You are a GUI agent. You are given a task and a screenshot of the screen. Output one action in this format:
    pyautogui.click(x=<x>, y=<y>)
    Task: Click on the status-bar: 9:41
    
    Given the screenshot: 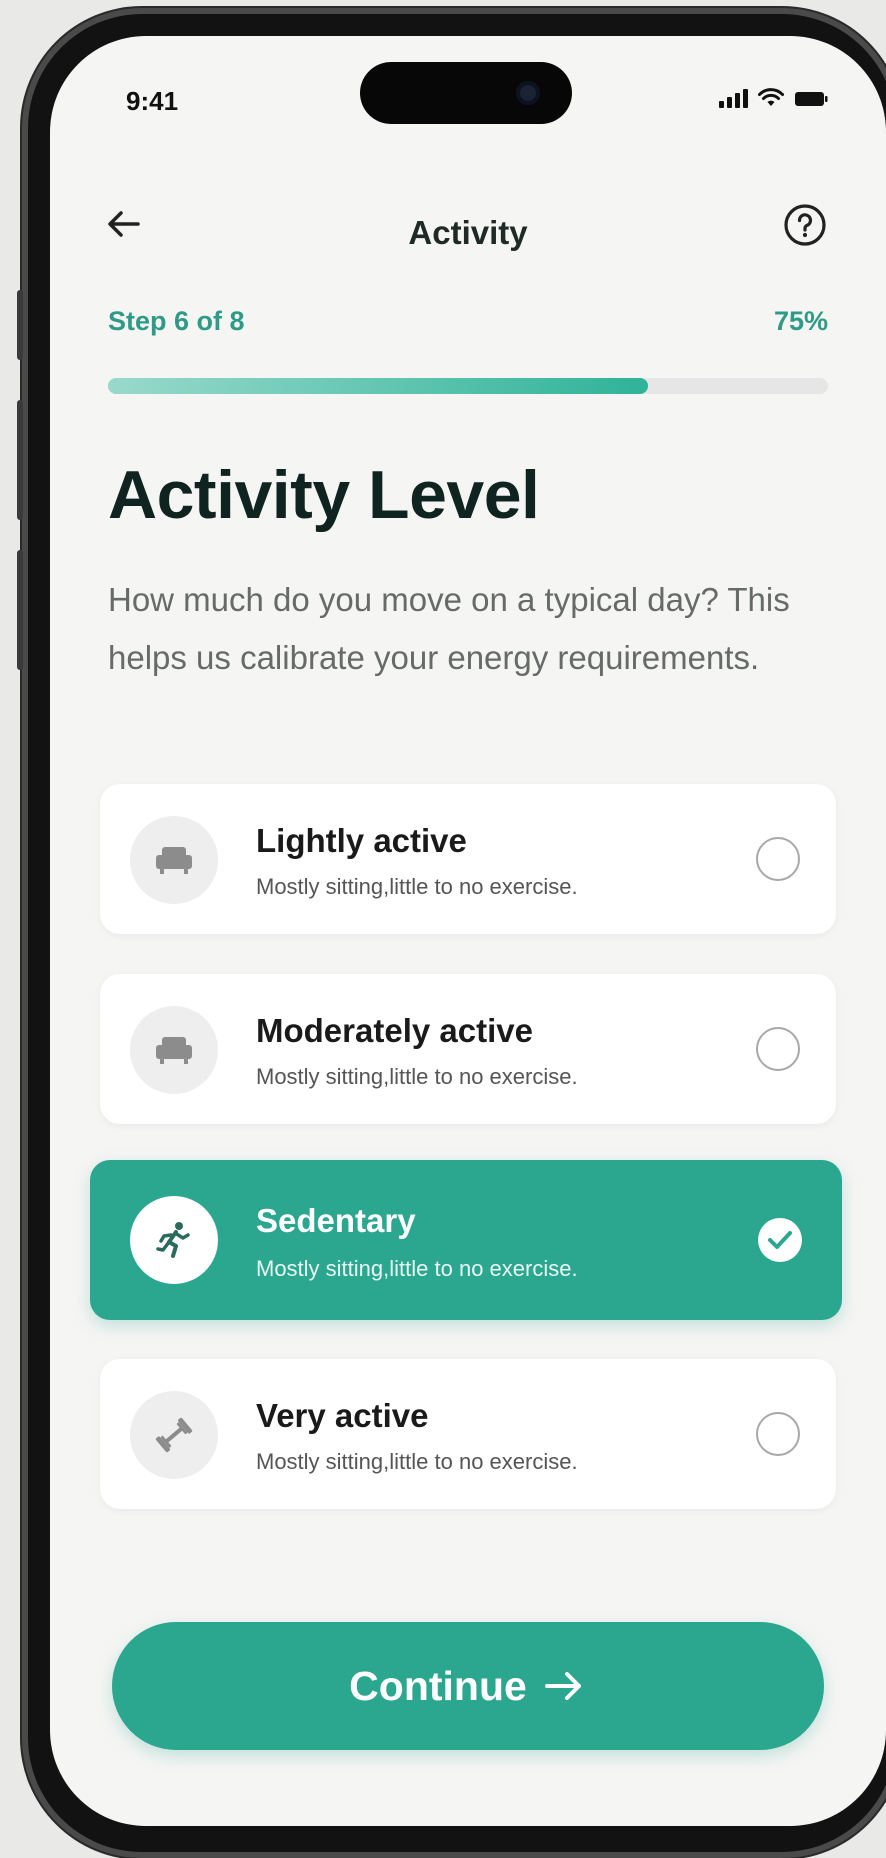 What is the action you would take?
    pyautogui.click(x=468, y=101)
    